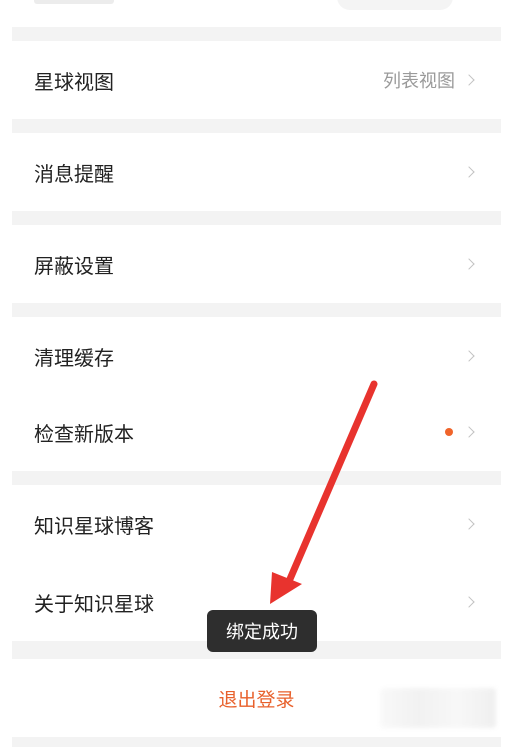  I want to click on check-update-label: 检查新版本, so click(84, 433).